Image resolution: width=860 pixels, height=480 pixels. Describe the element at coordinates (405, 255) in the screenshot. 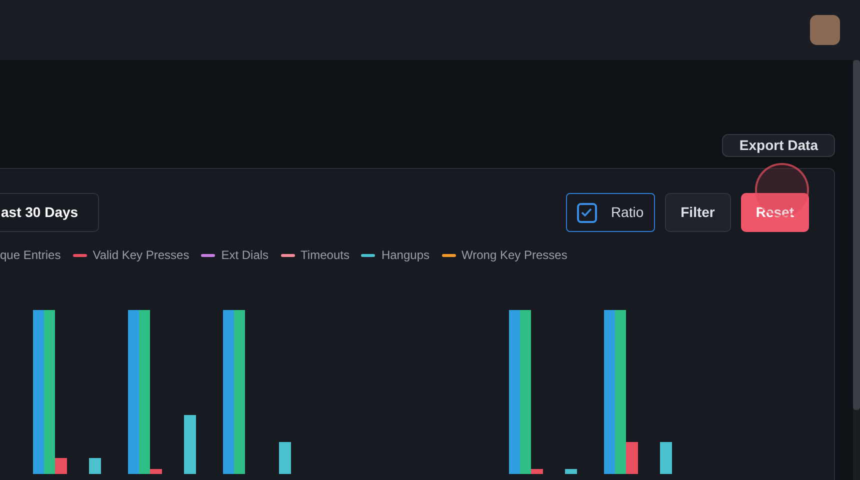

I see `legend-label: Hangups` at that location.